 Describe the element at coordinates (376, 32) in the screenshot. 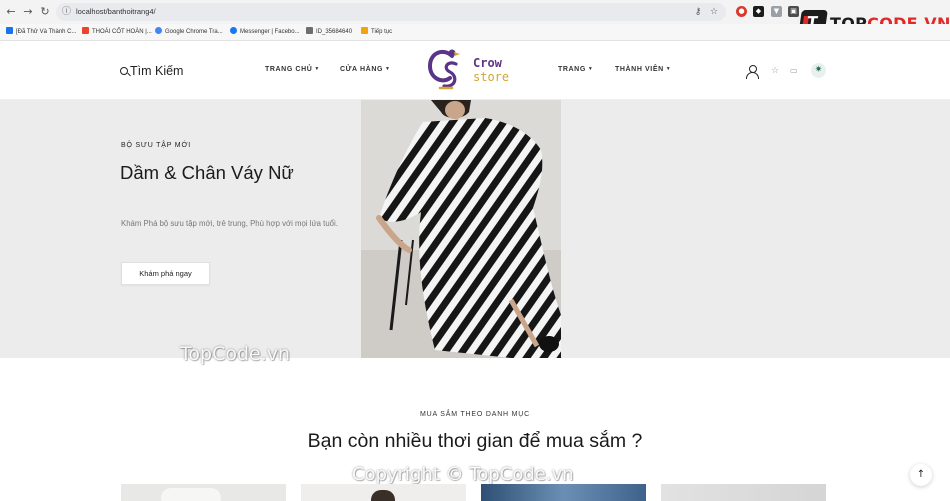

I see `bookmark-item: Tiếp tục` at that location.